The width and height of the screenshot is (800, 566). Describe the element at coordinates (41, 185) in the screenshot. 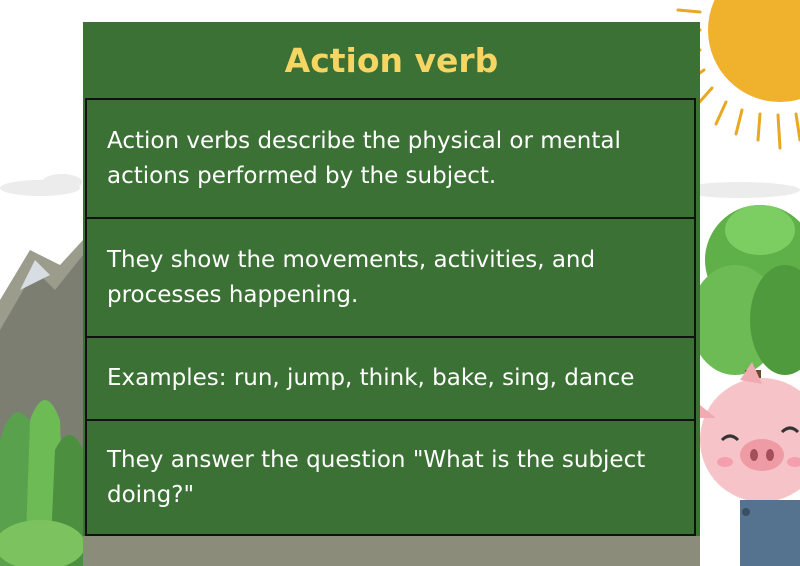

I see `cloud-left-icon` at that location.